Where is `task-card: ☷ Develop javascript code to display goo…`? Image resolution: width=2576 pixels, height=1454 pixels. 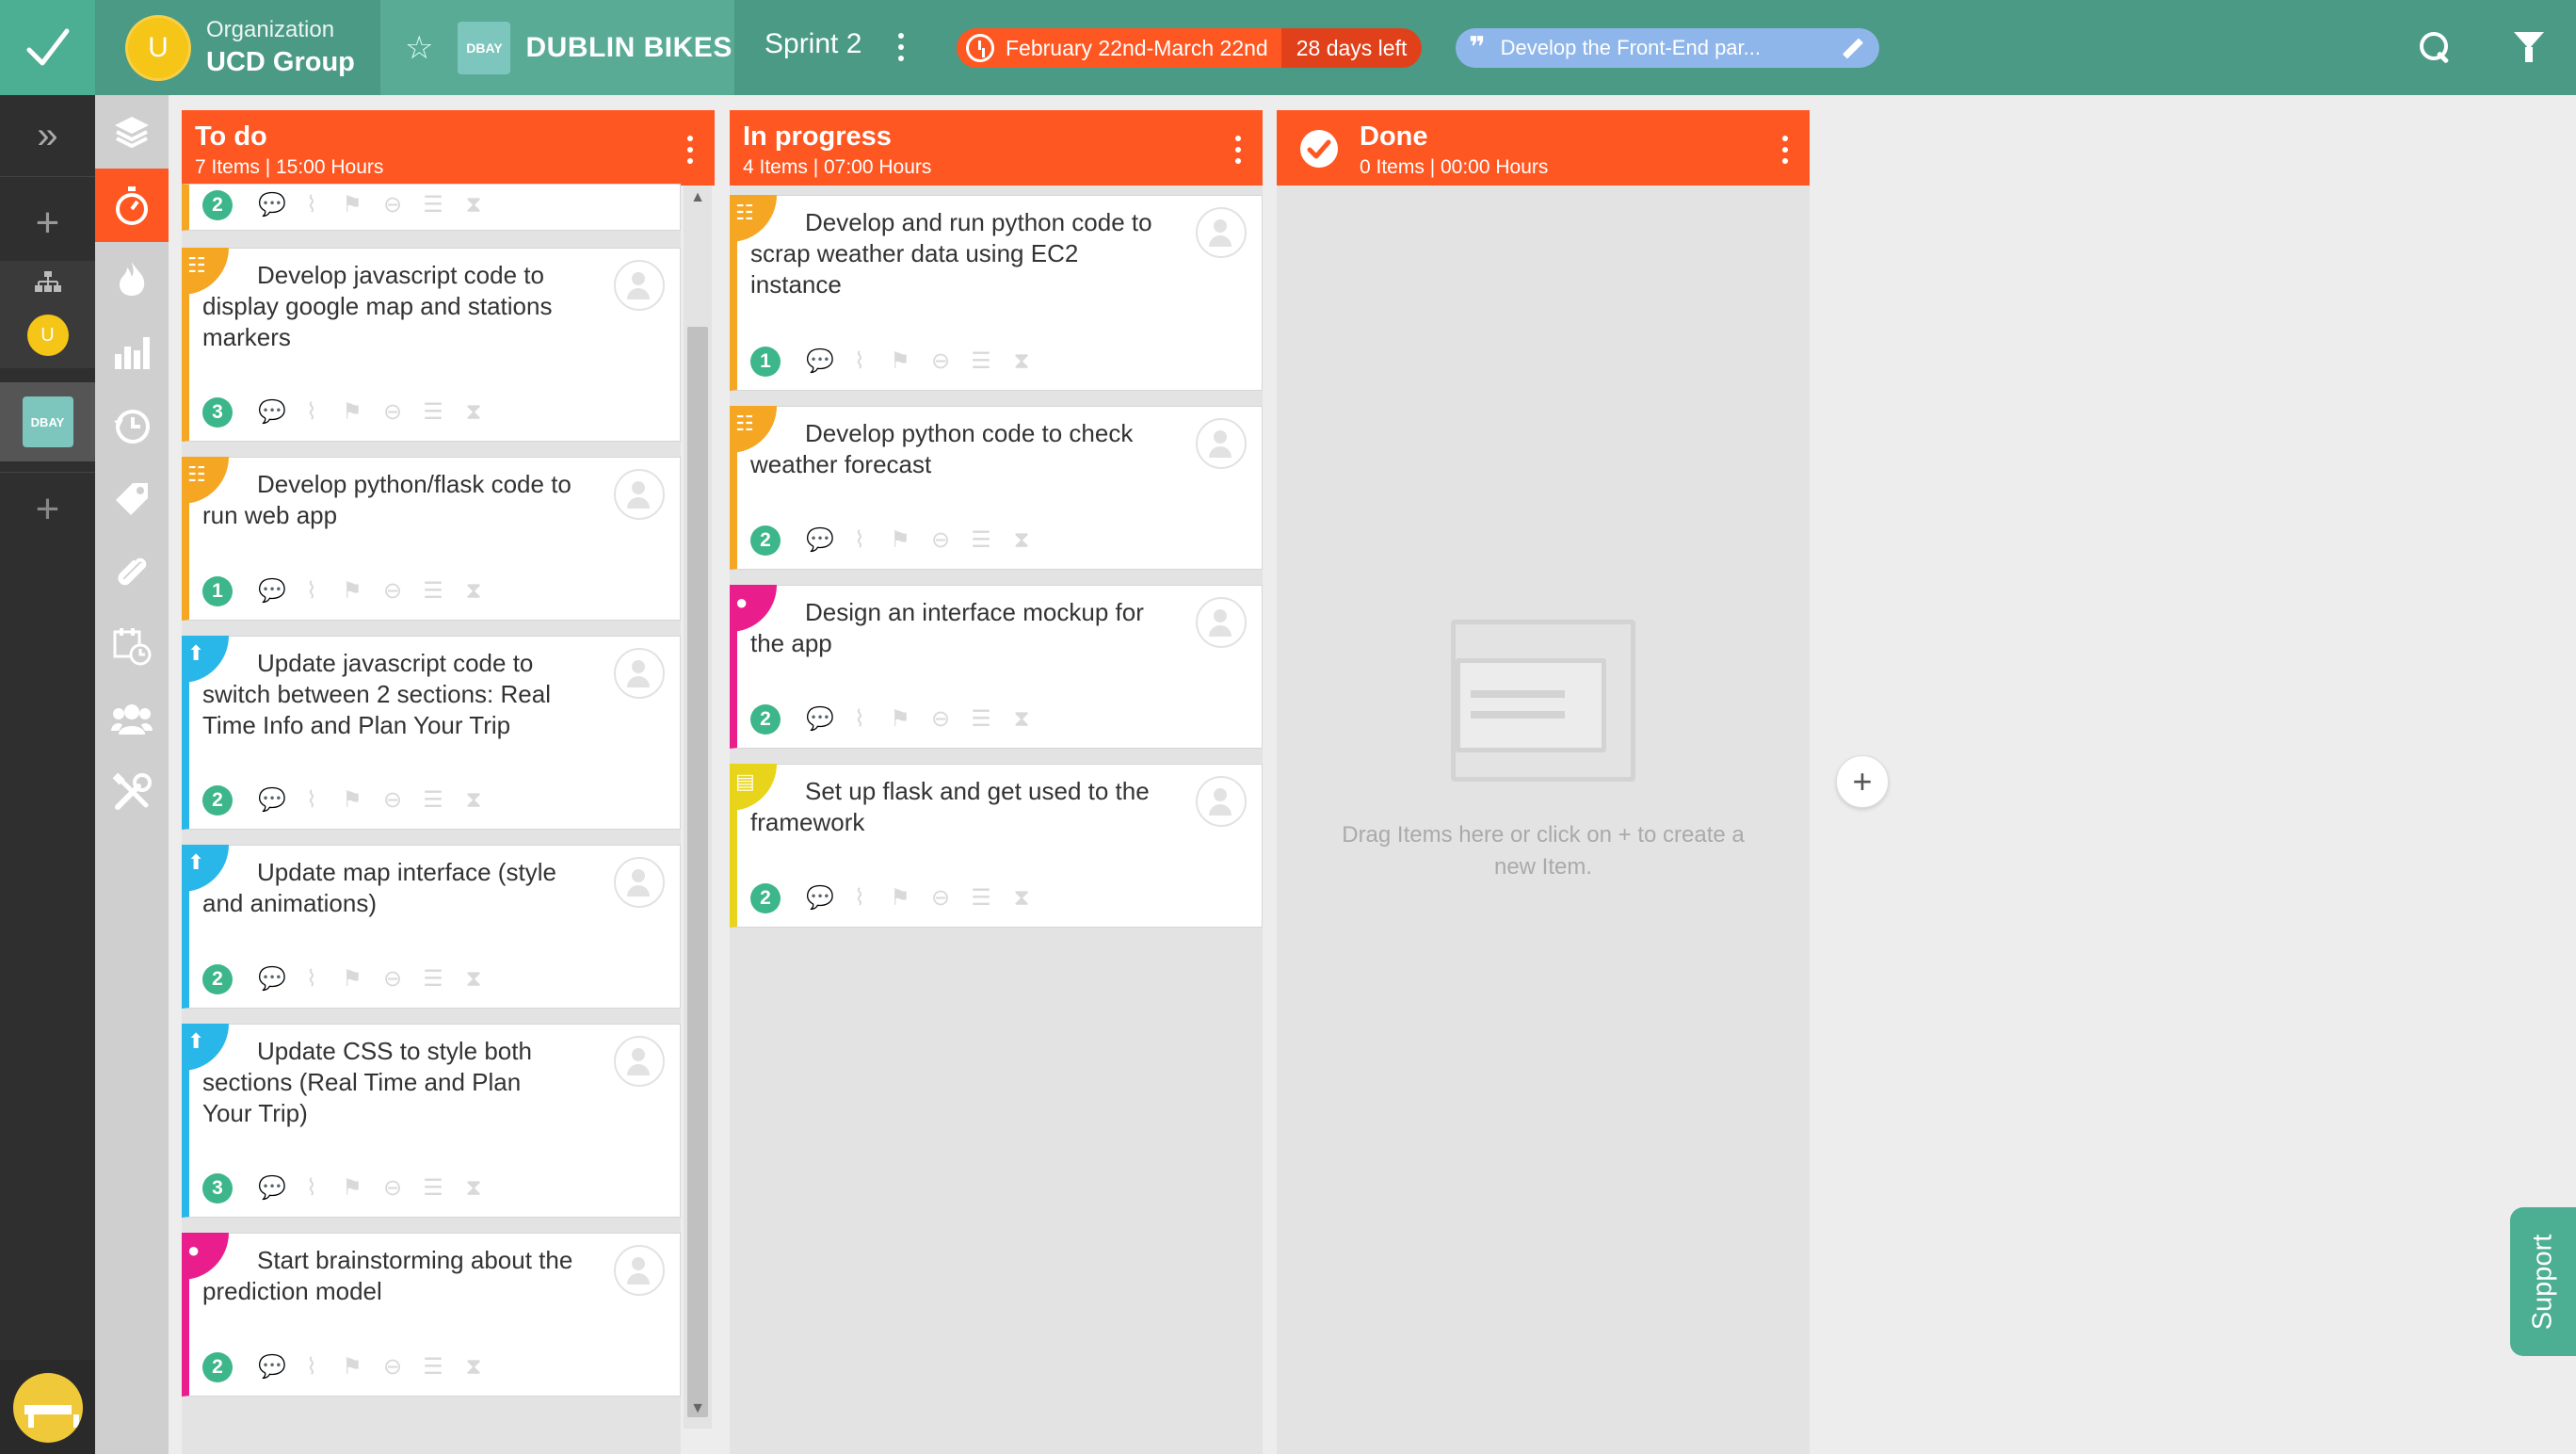 task-card: ☷ Develop javascript code to display goo… is located at coordinates (431, 345).